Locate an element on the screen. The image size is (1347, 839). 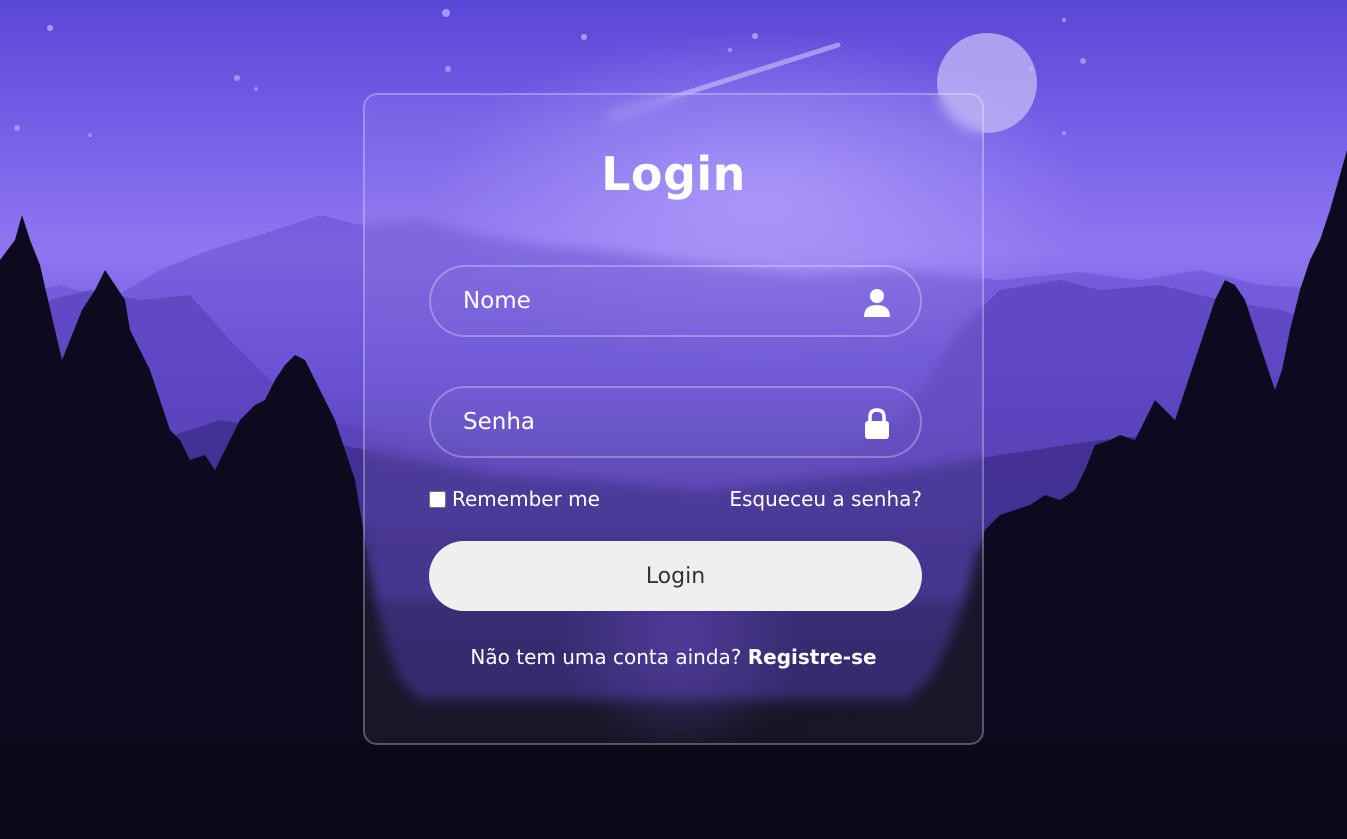
options-row: Remember me Esqueceu a senha? is located at coordinates (675, 502).